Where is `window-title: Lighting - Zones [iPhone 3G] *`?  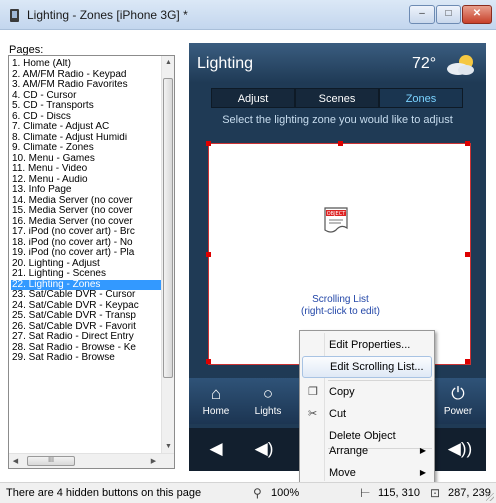 window-title: Lighting - Zones [iPhone 3G] * is located at coordinates (107, 15).